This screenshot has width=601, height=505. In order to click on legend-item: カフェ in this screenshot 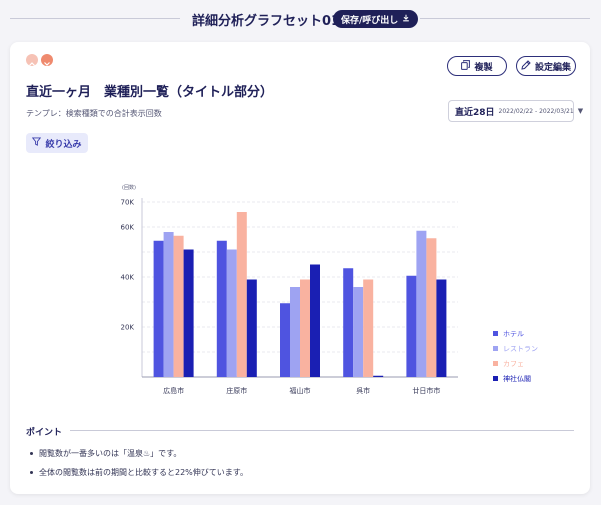, I will do `click(515, 363)`.